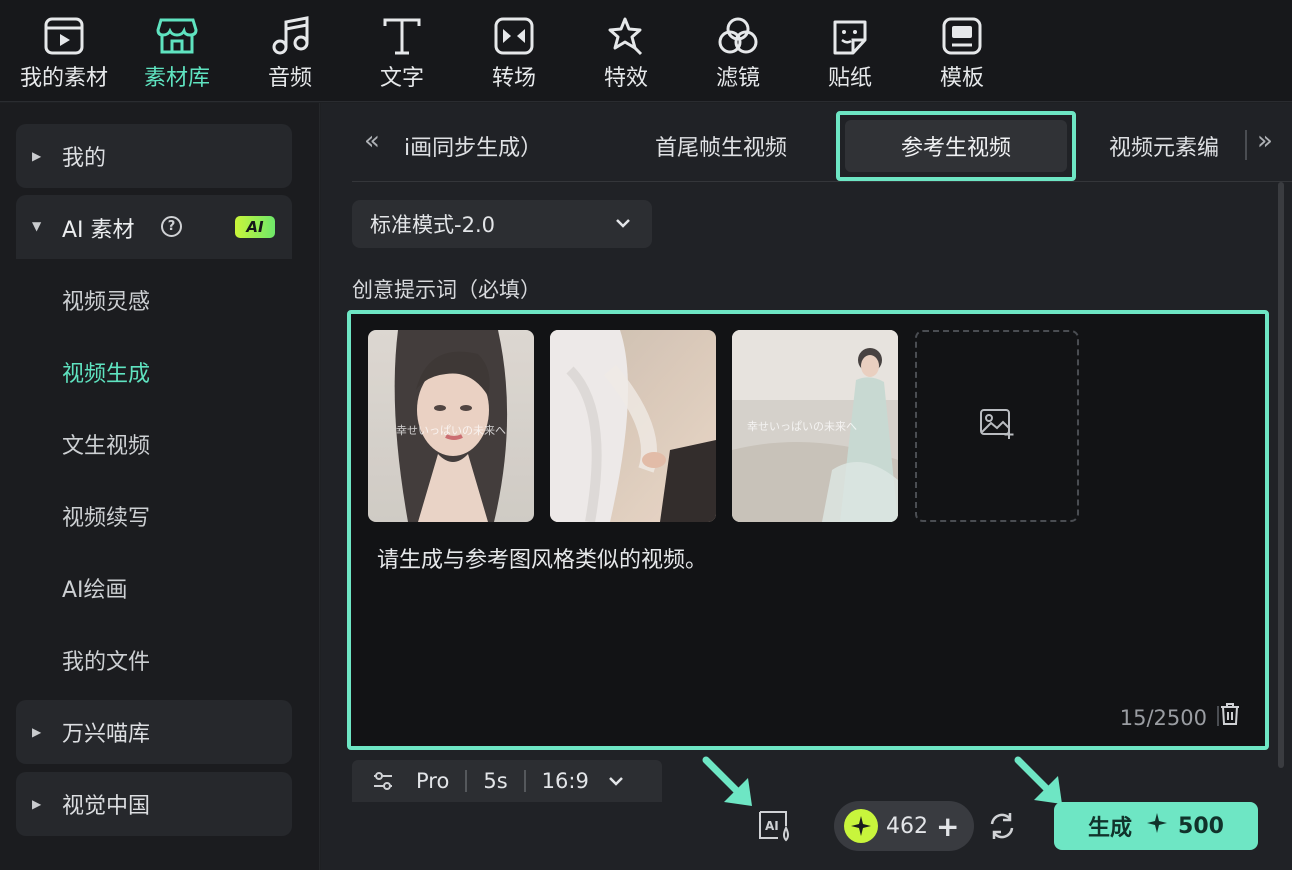 The height and width of the screenshot is (870, 1292). I want to click on sidebar-group-ai: ▼ AI 素材 ? AI, so click(154, 227).